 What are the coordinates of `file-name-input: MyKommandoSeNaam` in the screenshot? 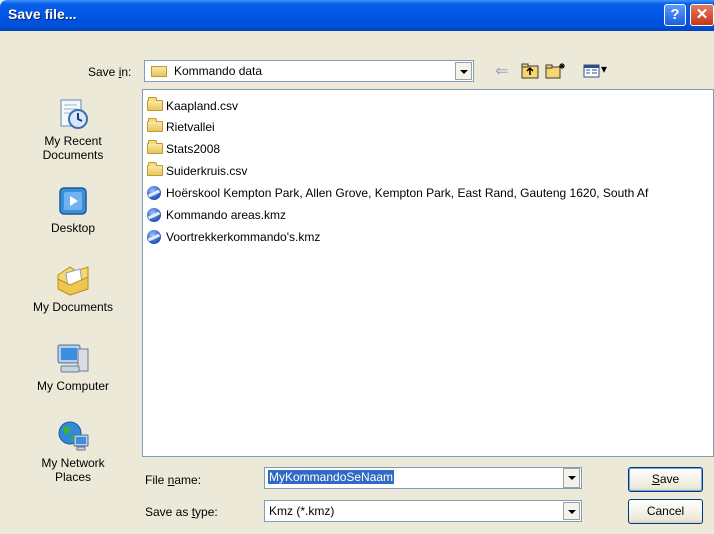 It's located at (423, 478).